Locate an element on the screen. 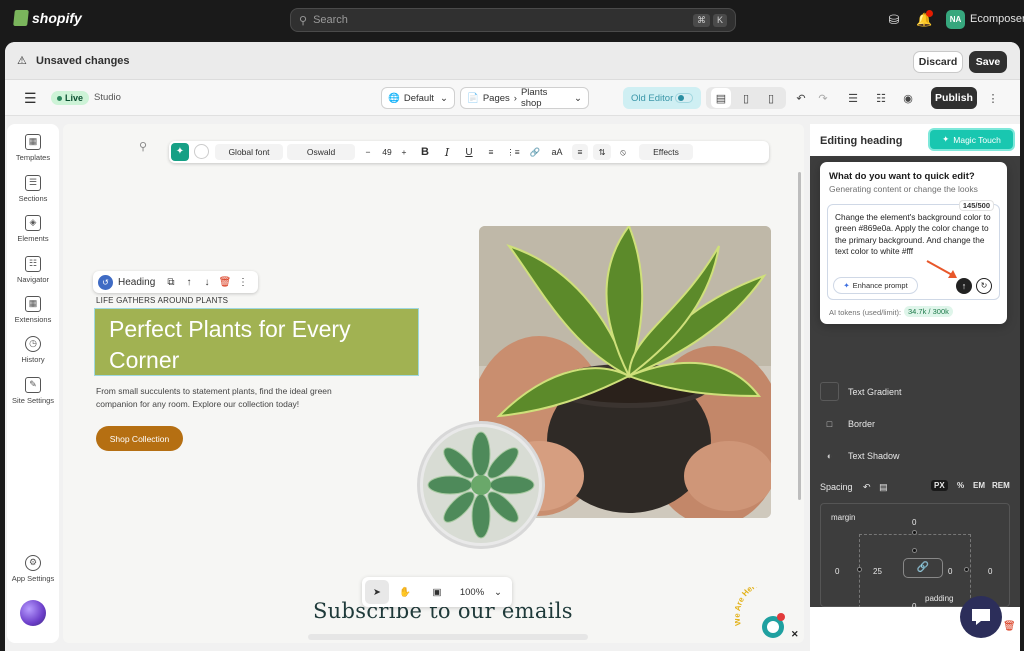 This screenshot has height=651, width=1024. sidebar-item-history: ◷ History is located at coordinates (33, 350).